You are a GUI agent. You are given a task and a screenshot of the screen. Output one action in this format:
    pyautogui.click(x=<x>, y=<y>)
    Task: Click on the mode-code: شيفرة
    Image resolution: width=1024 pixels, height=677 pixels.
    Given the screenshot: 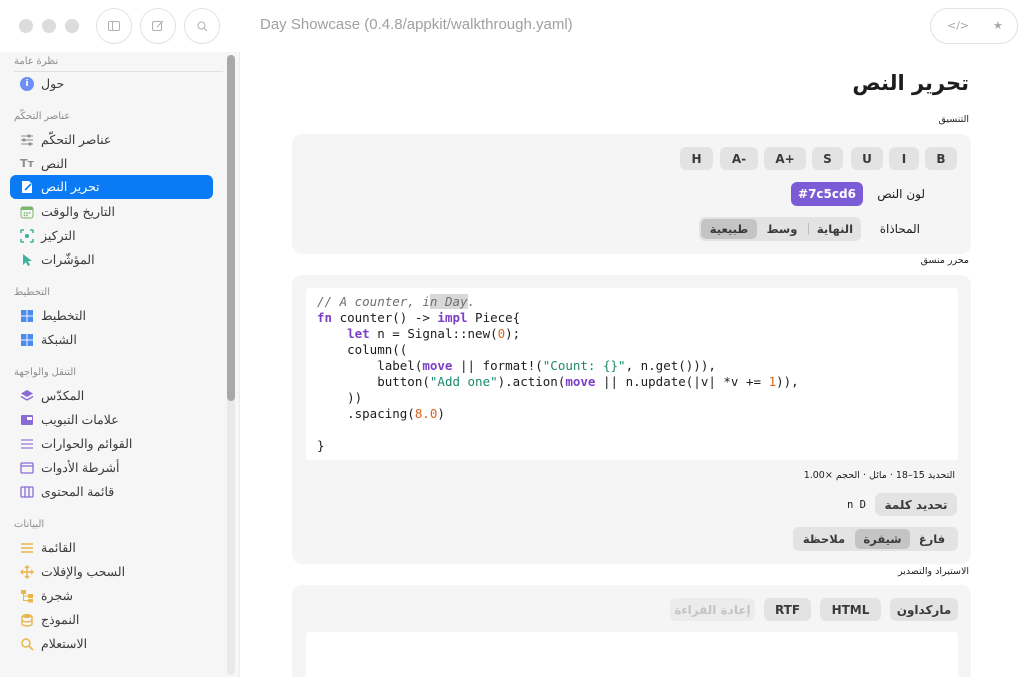 What is the action you would take?
    pyautogui.click(x=882, y=539)
    